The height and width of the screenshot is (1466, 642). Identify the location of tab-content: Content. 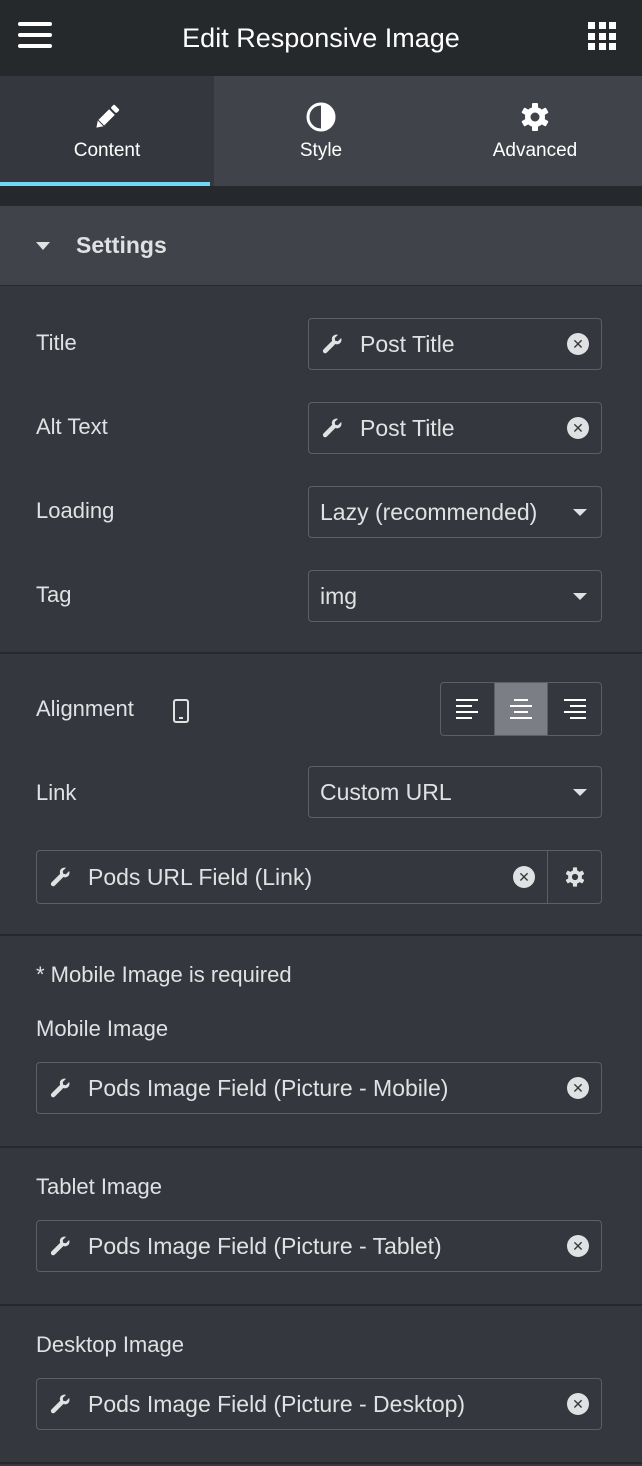
(107, 131).